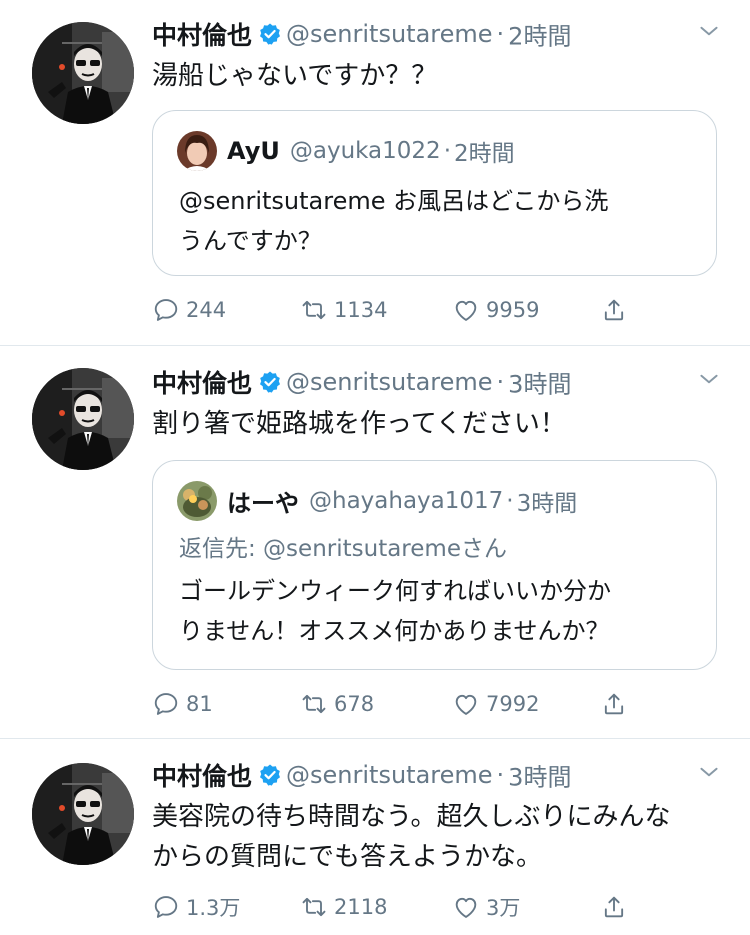 This screenshot has width=750, height=935. I want to click on quoted-tweet-text: ゴールデンウィーク何すればいいか分か りません！オススメ何かありませんか？, so click(434, 611).